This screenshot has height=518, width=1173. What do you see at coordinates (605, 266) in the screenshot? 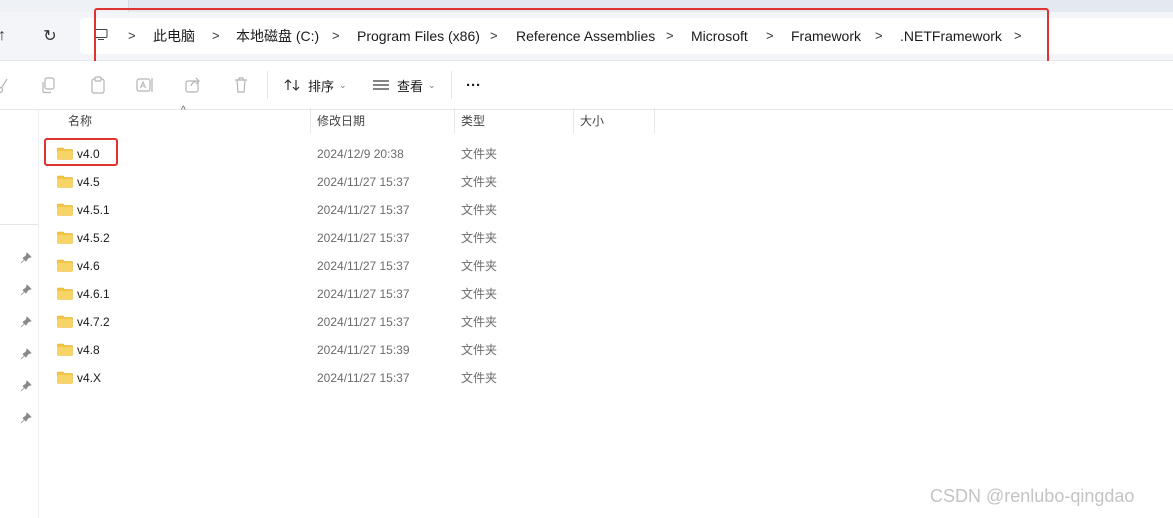
I see `file-row: v4.6 2024/11/27 15:37 文件夹` at bounding box center [605, 266].